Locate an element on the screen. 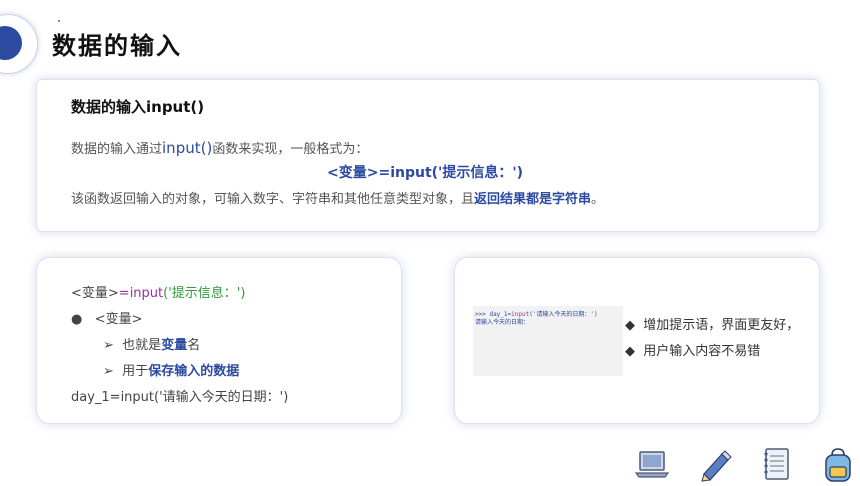 The height and width of the screenshot is (486, 860). return-period: 。 is located at coordinates (598, 199).